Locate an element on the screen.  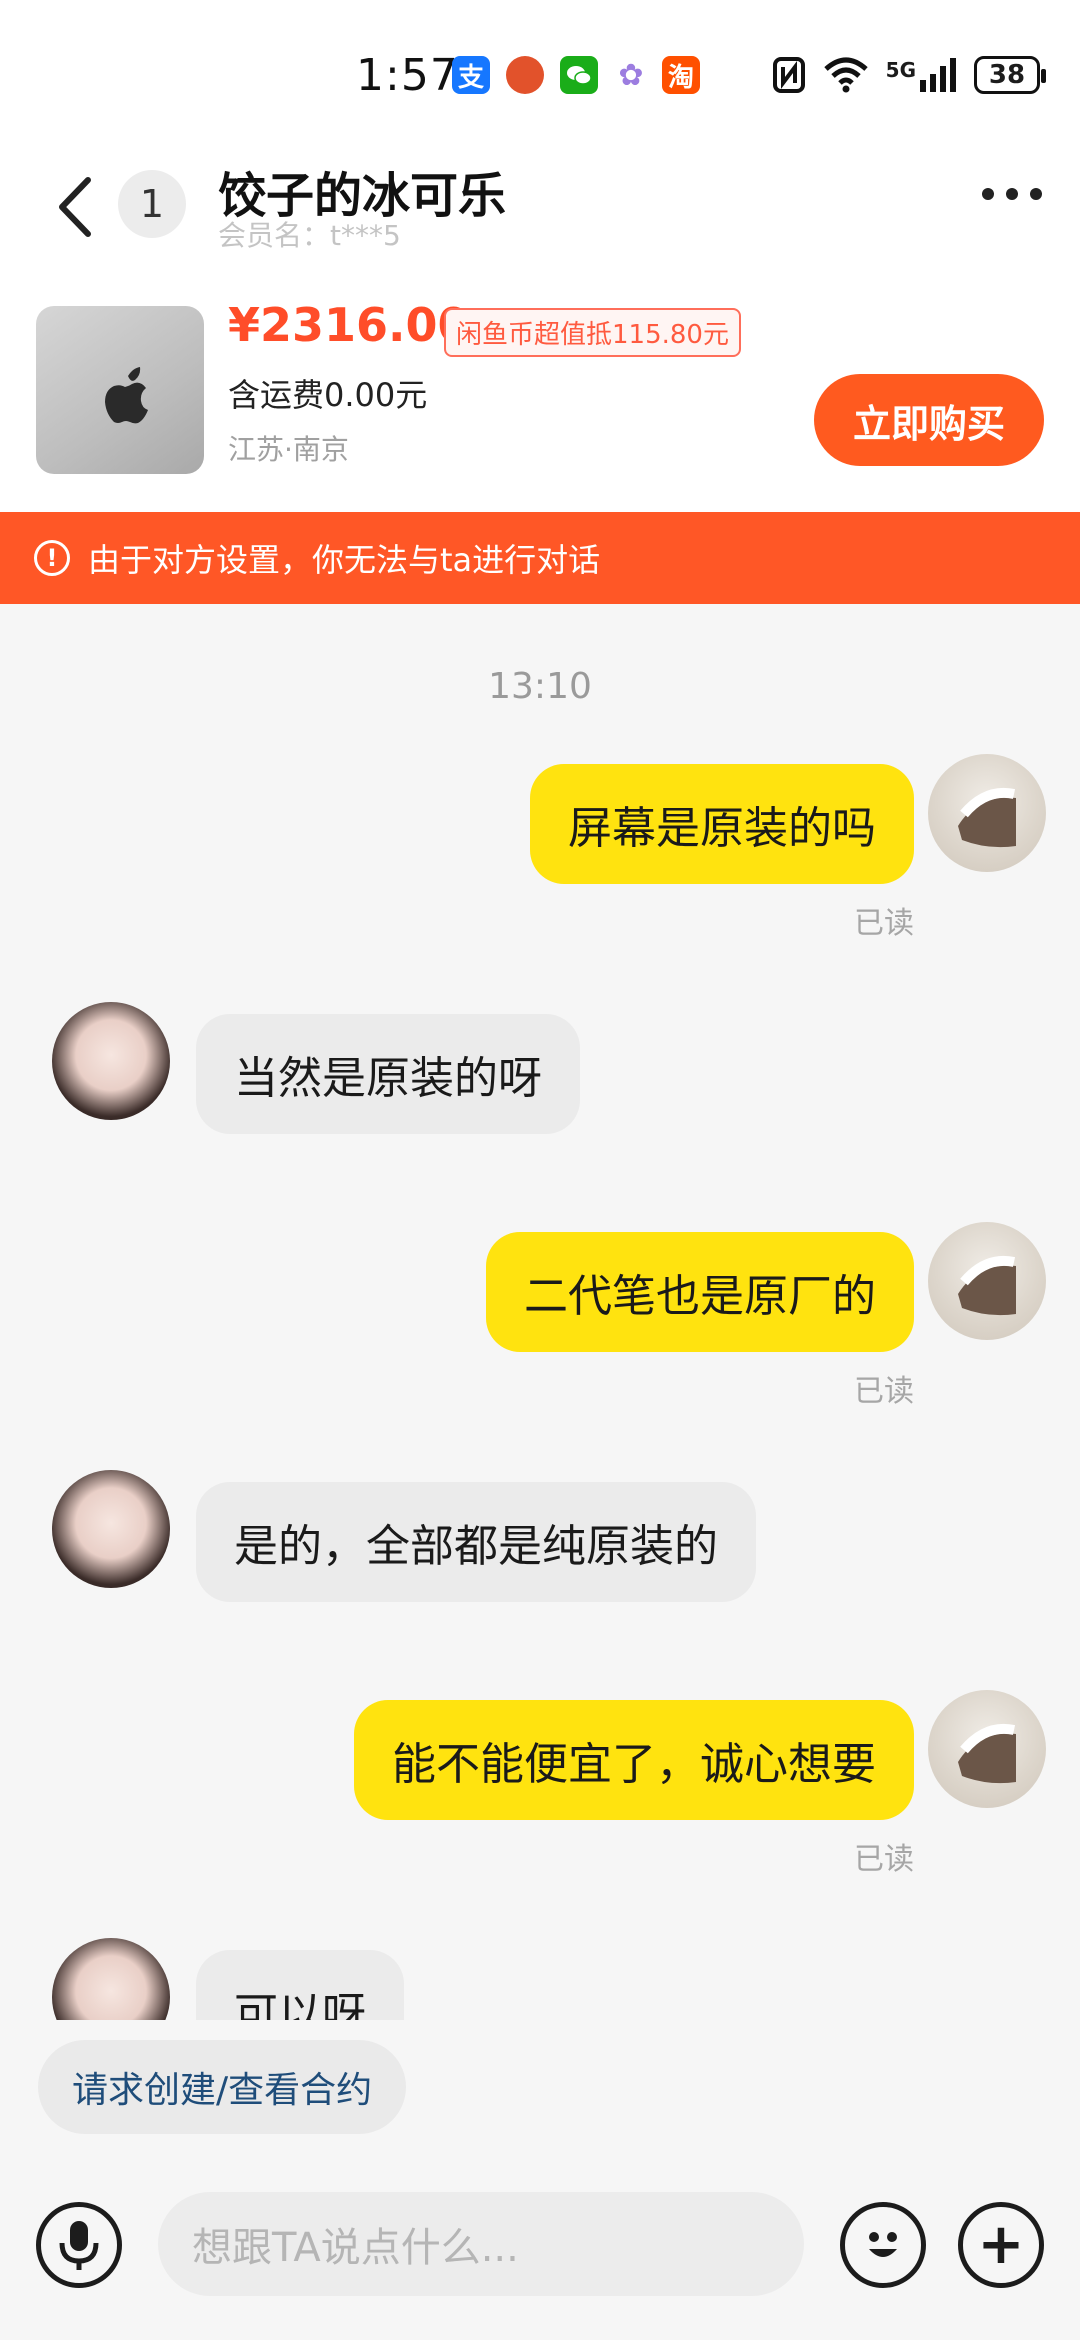
signal-icon: 5G is located at coordinates (921, 75).